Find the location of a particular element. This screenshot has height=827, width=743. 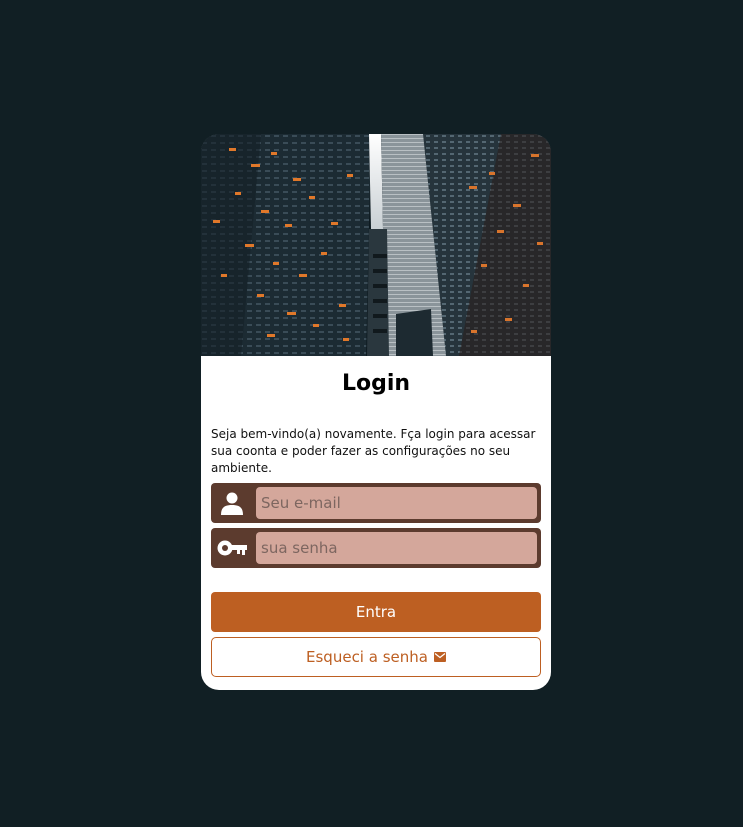

password-field-group is located at coordinates (376, 548).